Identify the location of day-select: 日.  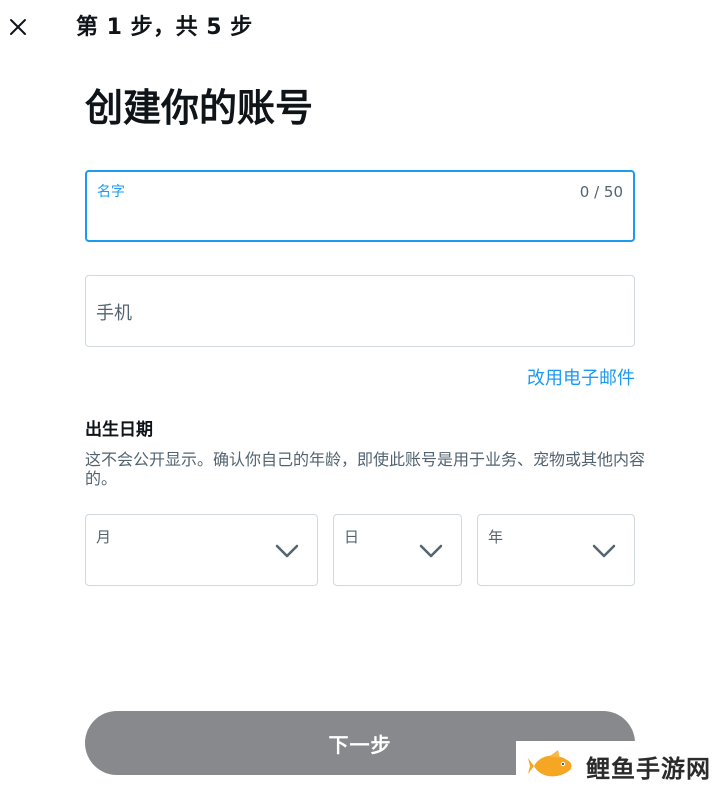
(397, 550).